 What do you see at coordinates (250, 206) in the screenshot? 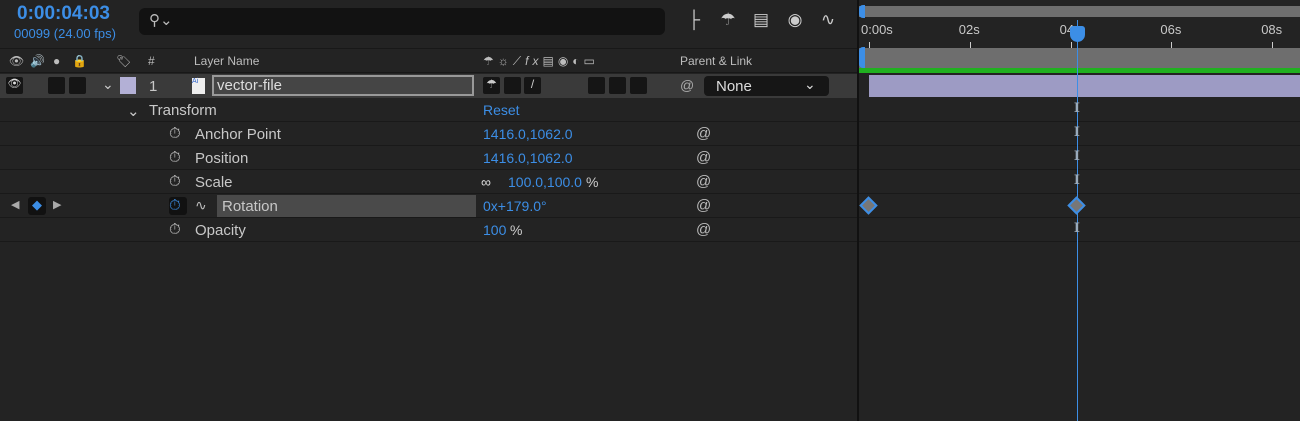
I see `property-name: Rotation` at bounding box center [250, 206].